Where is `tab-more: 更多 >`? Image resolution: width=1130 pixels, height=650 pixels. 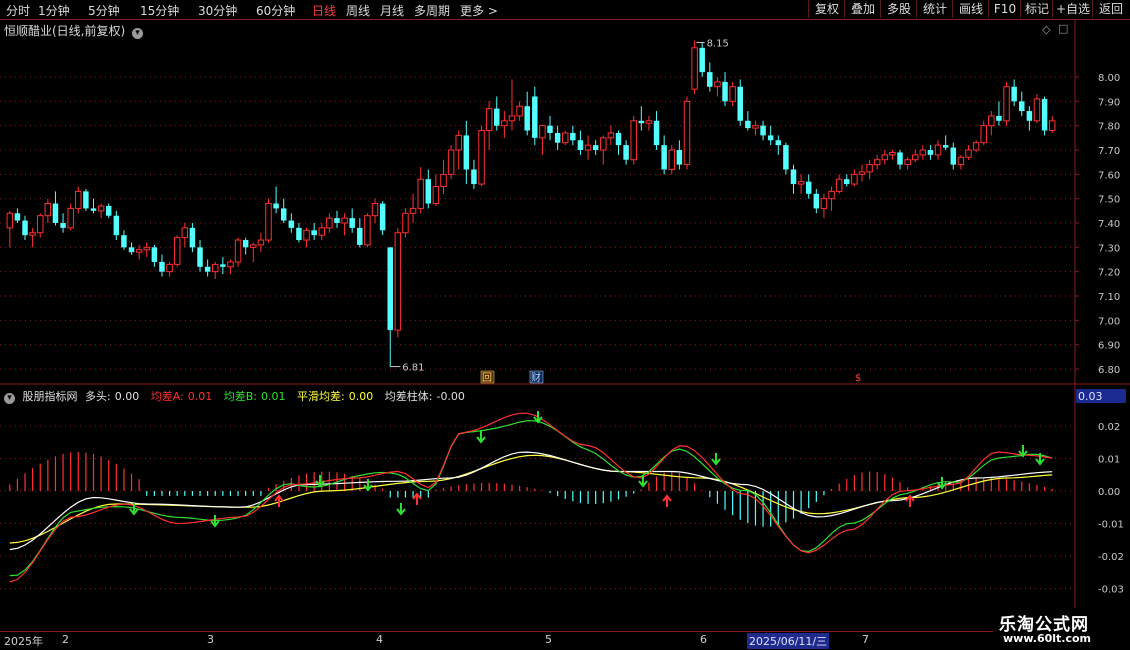
tab-more: 更多 > is located at coordinates (479, 10).